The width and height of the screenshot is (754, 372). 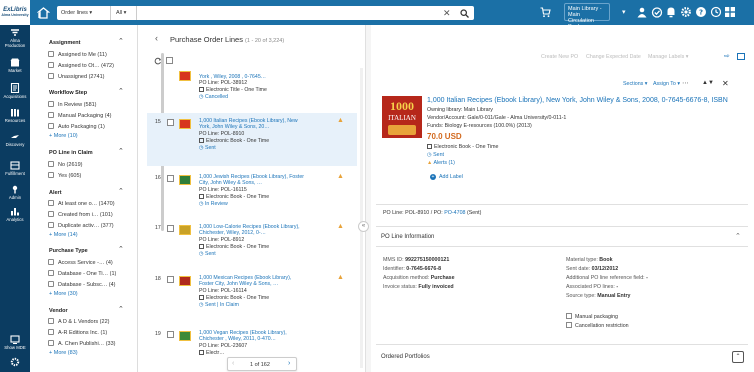 What do you see at coordinates (405, 357) in the screenshot?
I see `section-ordered-portfolios: Ordered Portfolios` at bounding box center [405, 357].